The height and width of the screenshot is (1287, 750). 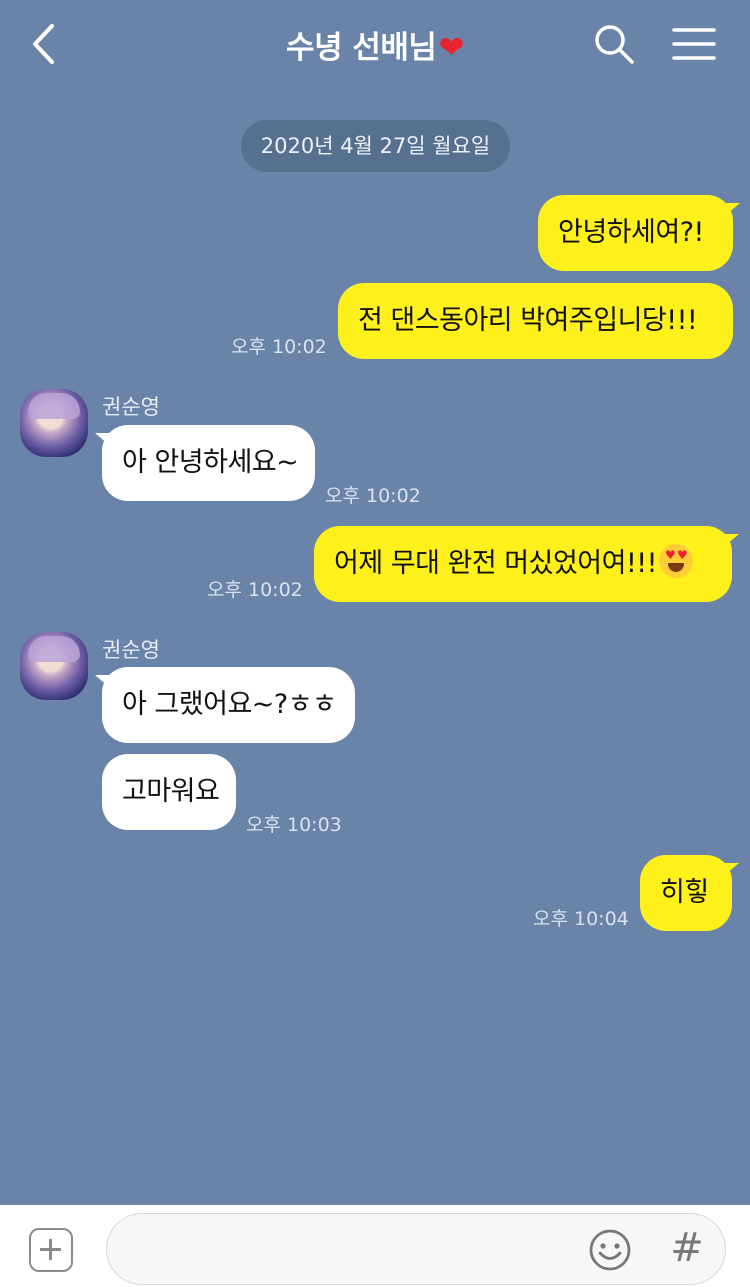 I want to click on message-time: 오후 10:04, so click(x=581, y=919).